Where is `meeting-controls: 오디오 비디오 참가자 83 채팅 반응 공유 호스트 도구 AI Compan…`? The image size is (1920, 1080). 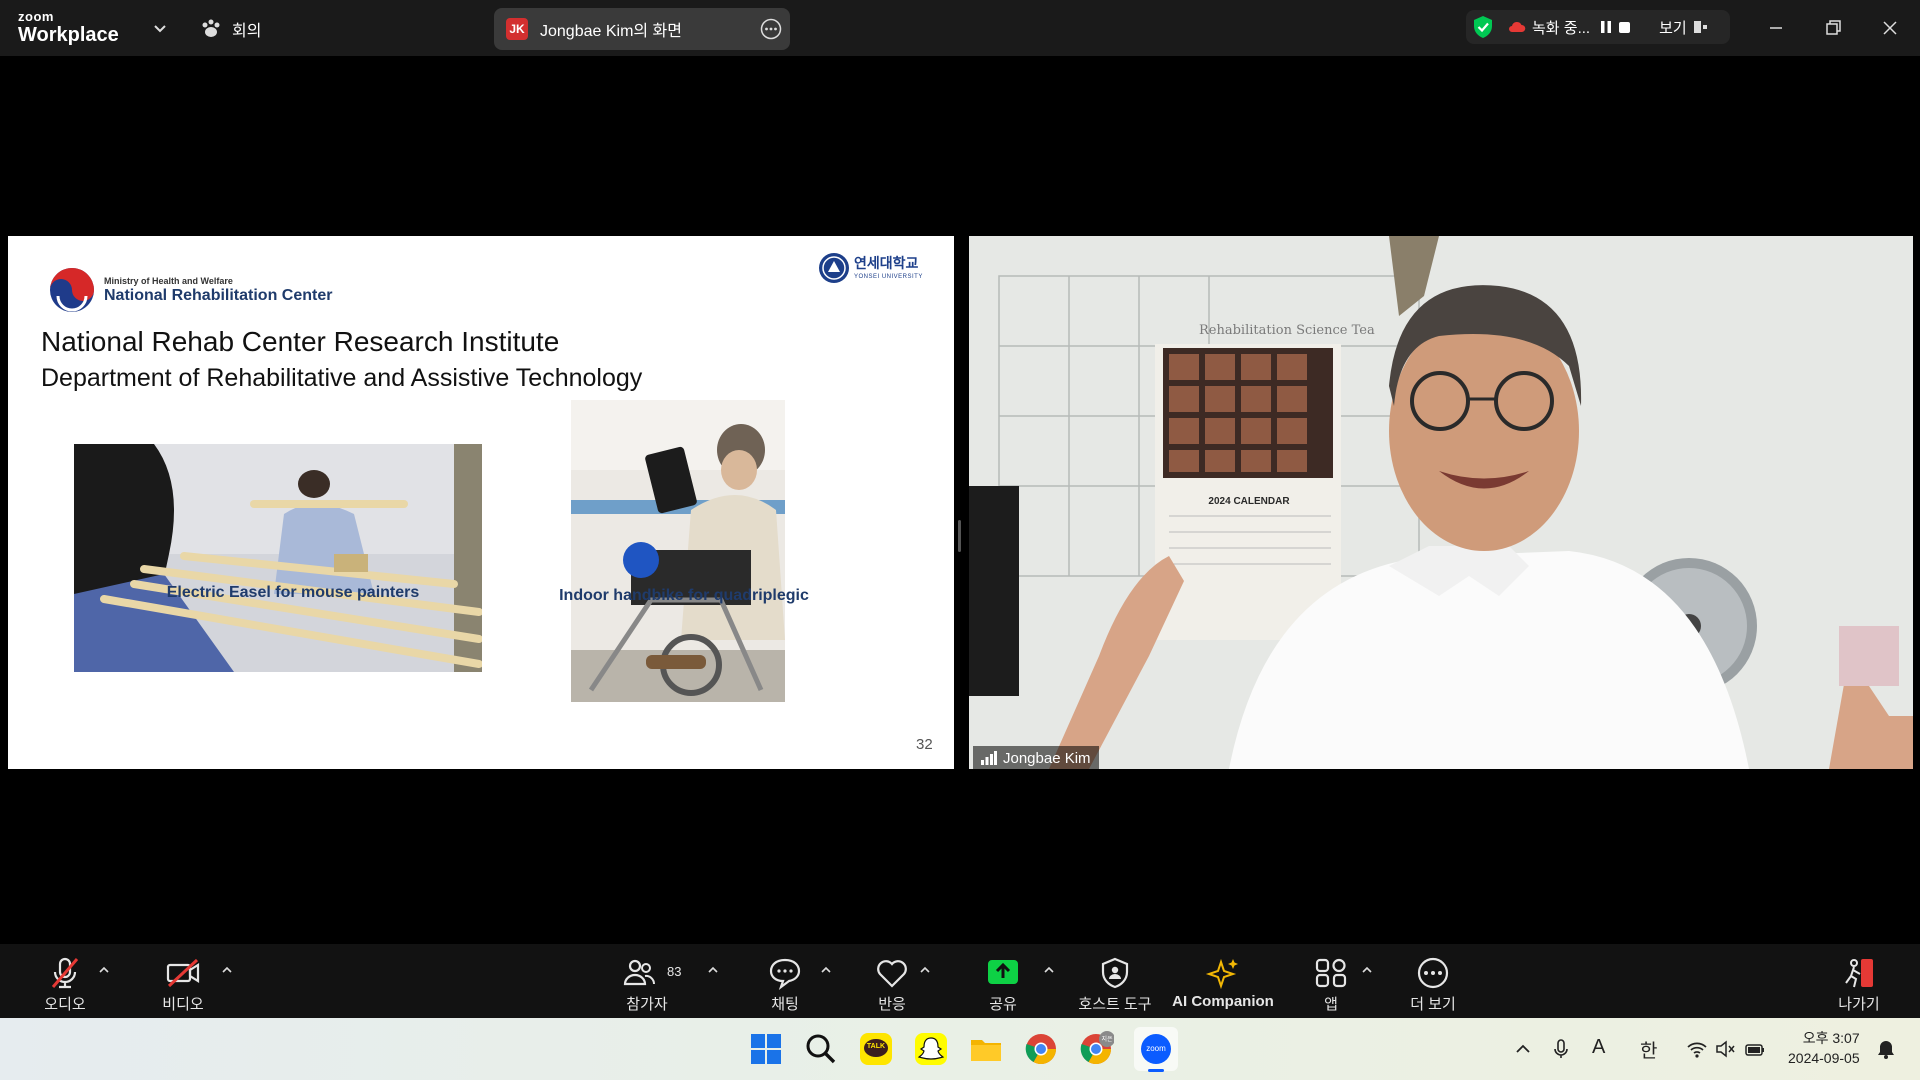
meeting-controls: 오디오 비디오 참가자 83 채팅 반응 공유 호스트 도구 AI Compan… is located at coordinates (960, 981).